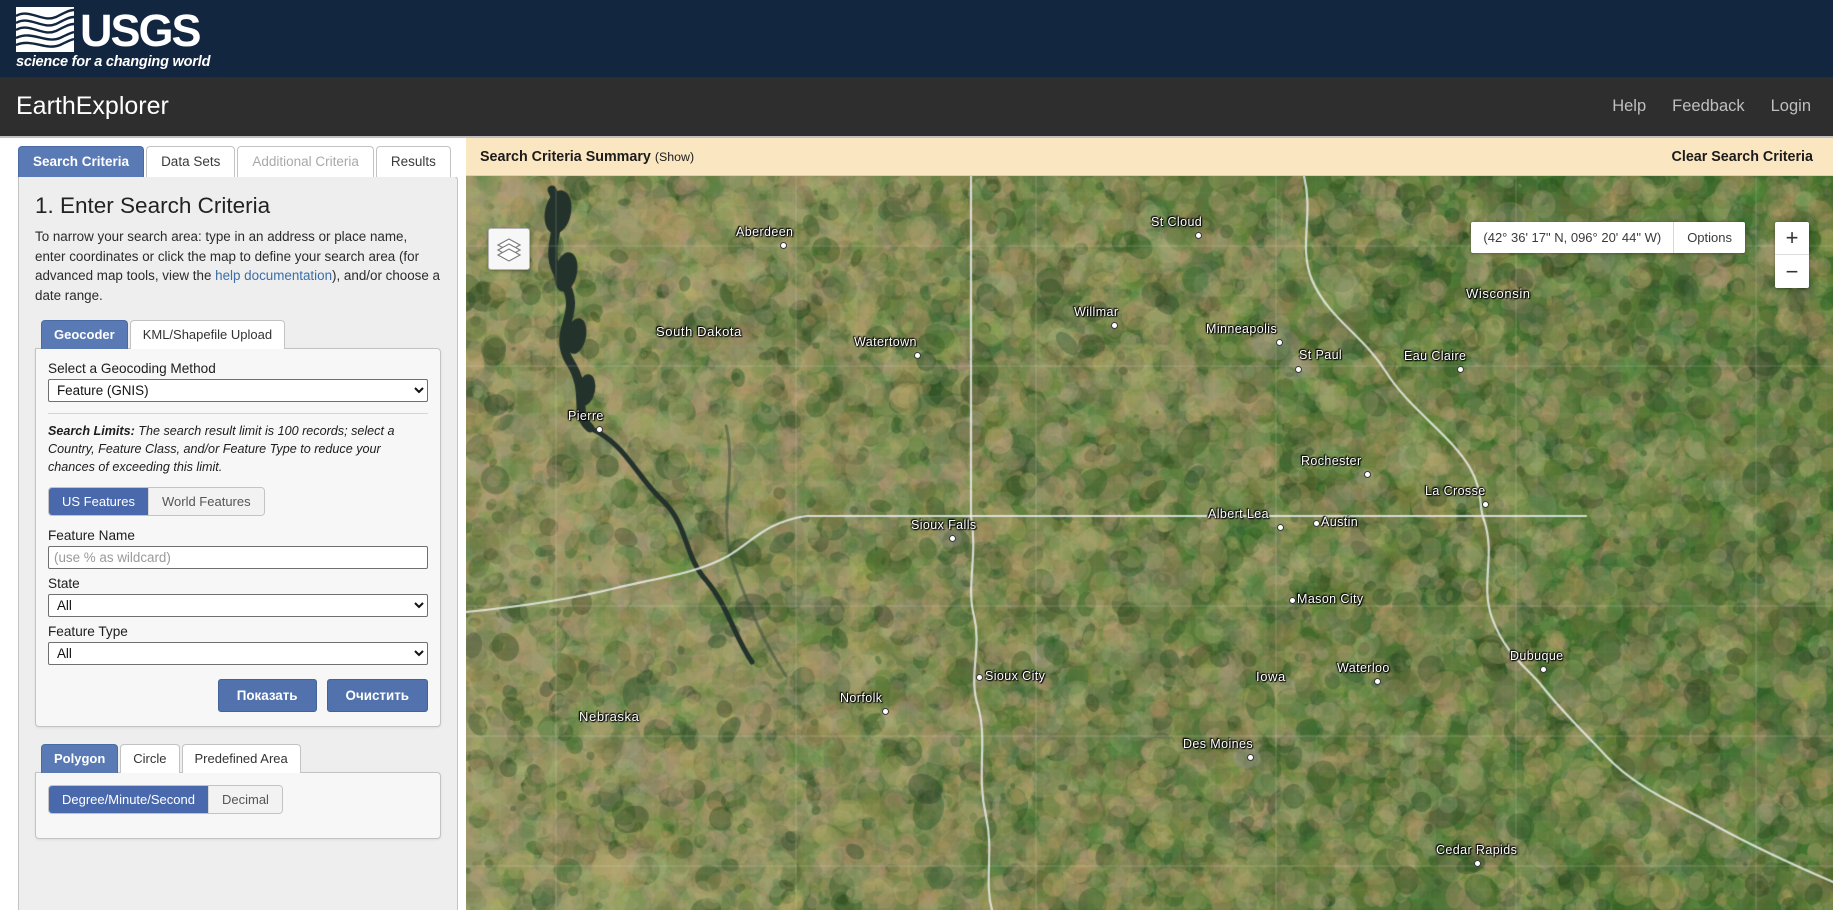 This screenshot has width=1833, height=910. Describe the element at coordinates (132, 368) in the screenshot. I see `geocoding-method-label: Select a Geocoding Method` at that location.